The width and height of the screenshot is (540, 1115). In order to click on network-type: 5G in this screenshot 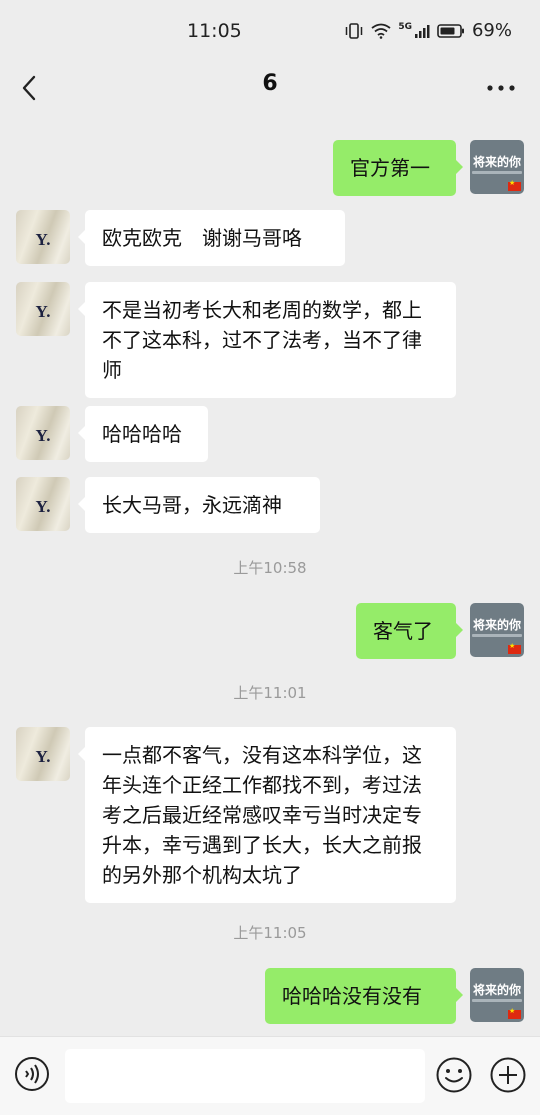, I will do `click(405, 26)`.